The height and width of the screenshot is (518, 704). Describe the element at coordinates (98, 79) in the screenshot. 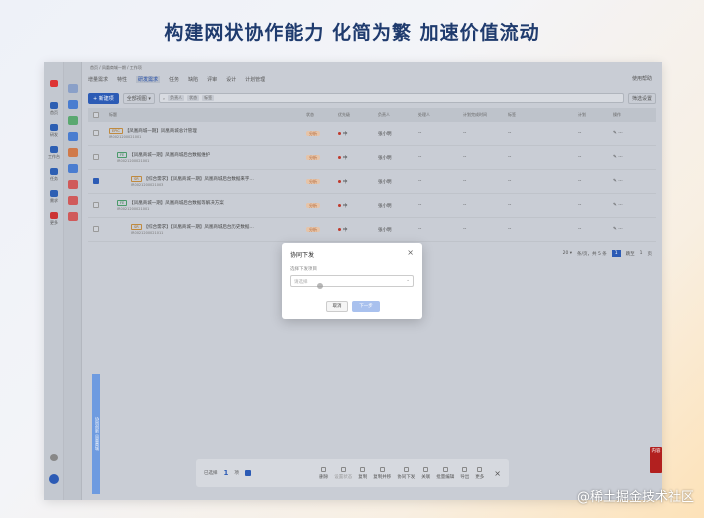

I see `tab-incremental: 增量需求` at that location.